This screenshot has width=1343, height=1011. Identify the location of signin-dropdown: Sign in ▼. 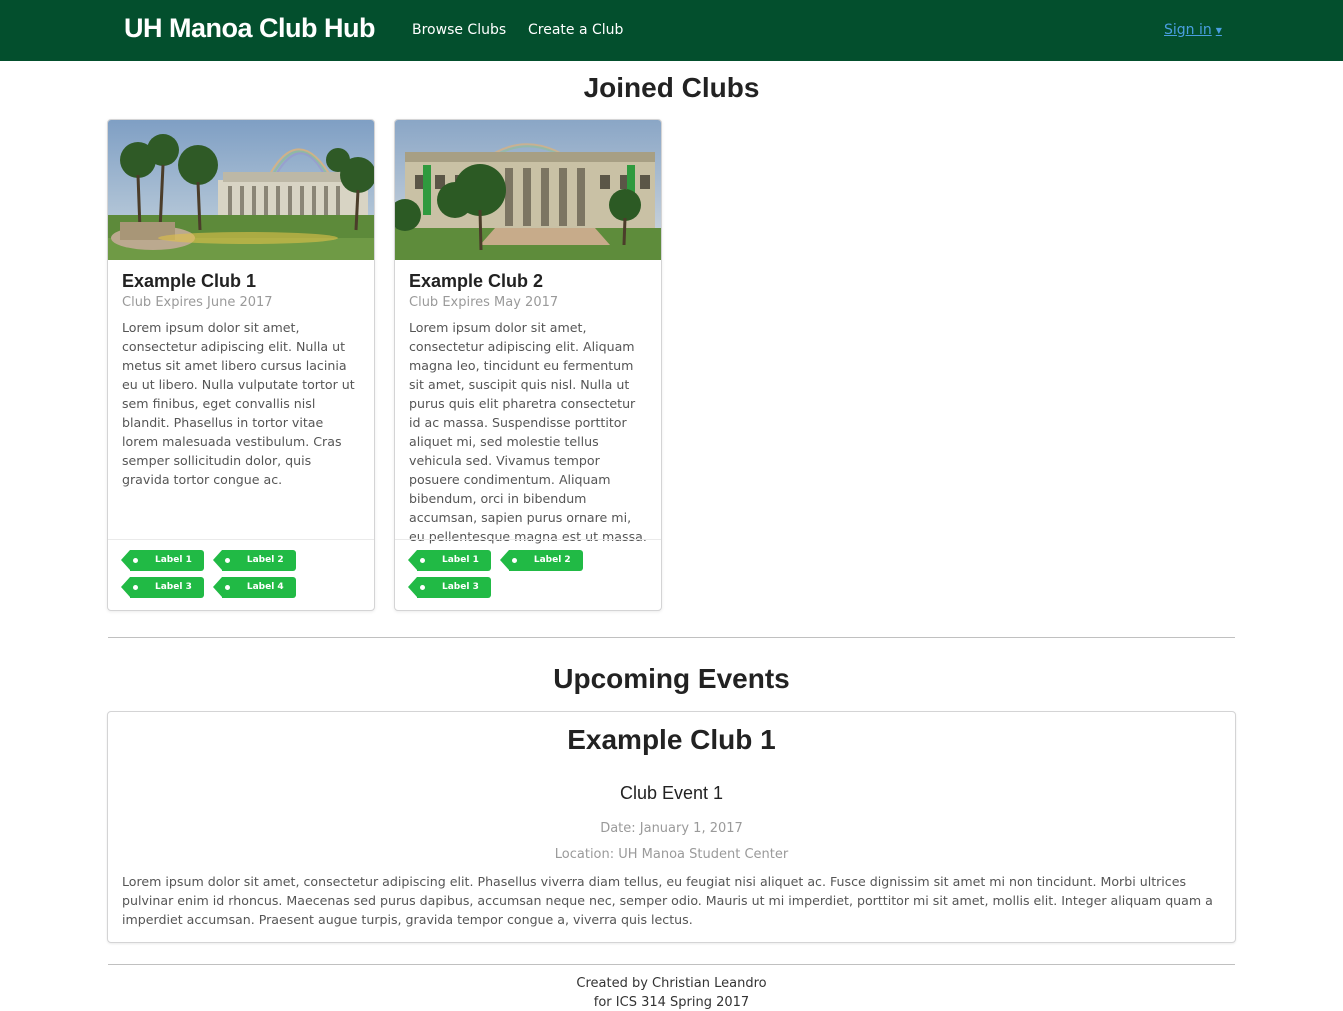
(1193, 30).